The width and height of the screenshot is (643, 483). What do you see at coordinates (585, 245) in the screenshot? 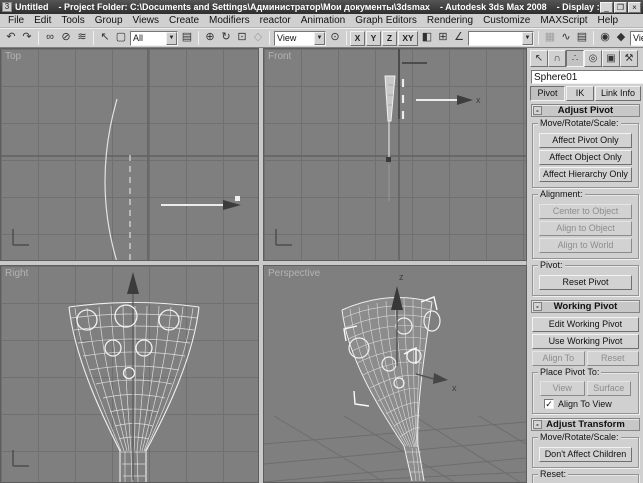
I see `align-to-world-button: Align to World` at bounding box center [585, 245].